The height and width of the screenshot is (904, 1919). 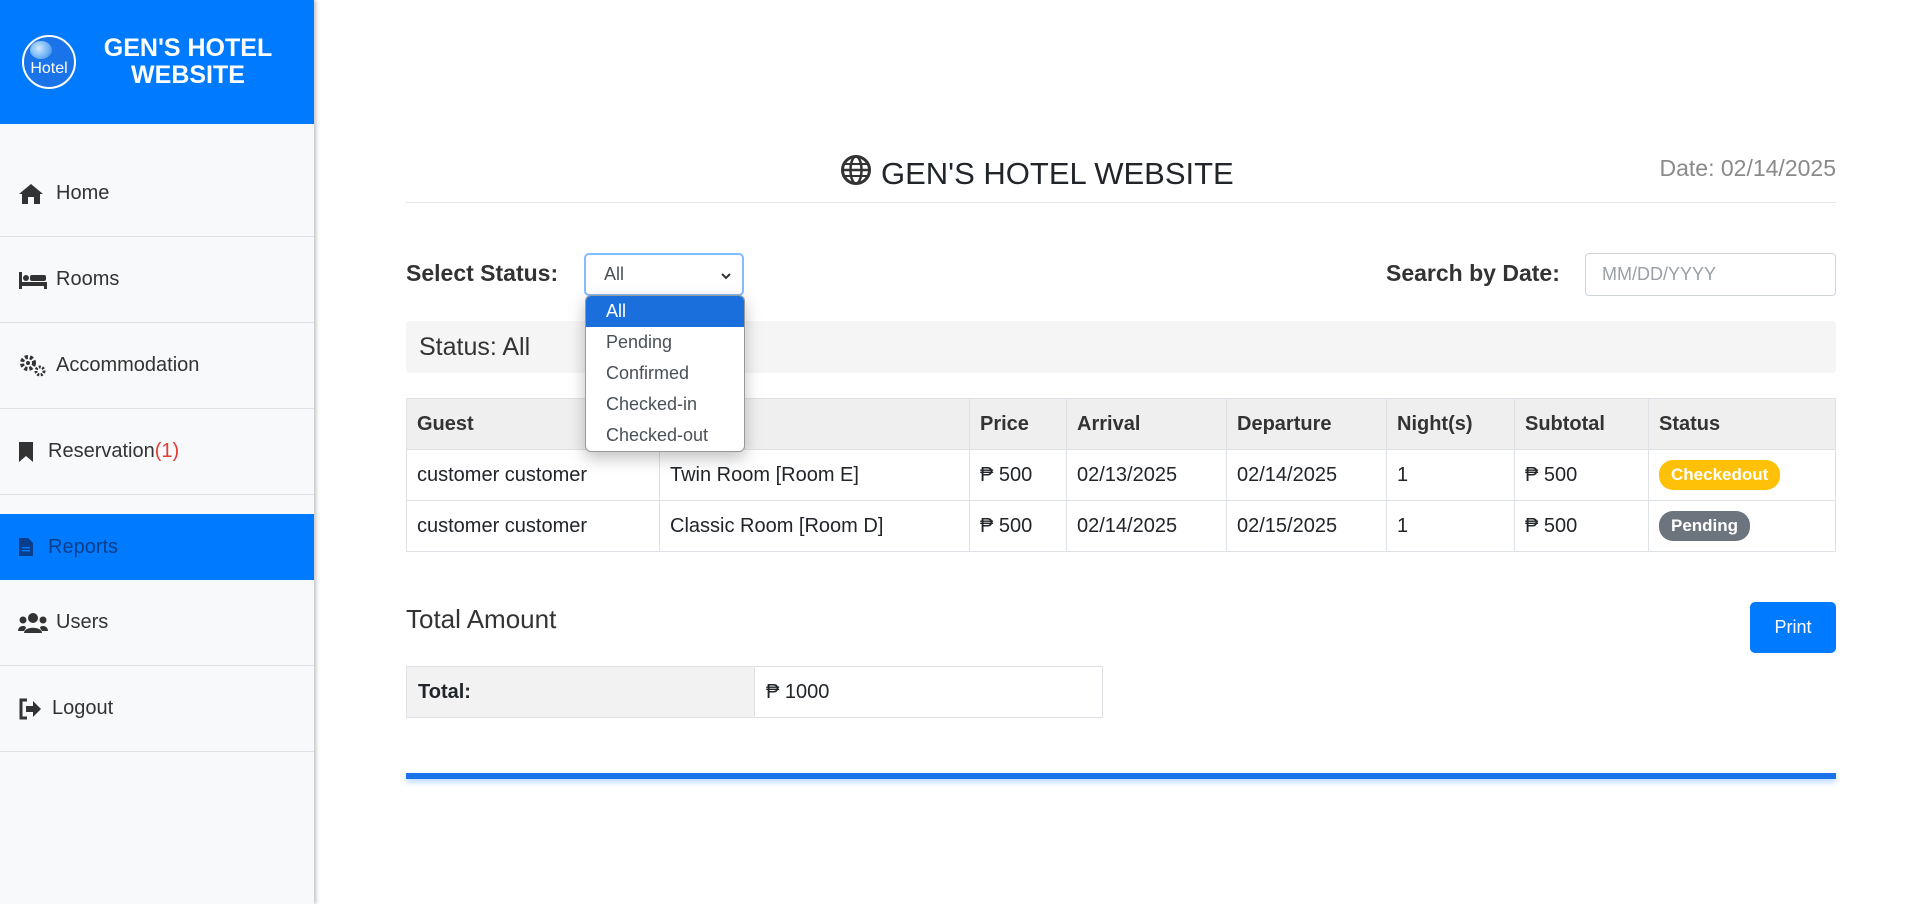 I want to click on column-header: Status, so click(x=1742, y=424).